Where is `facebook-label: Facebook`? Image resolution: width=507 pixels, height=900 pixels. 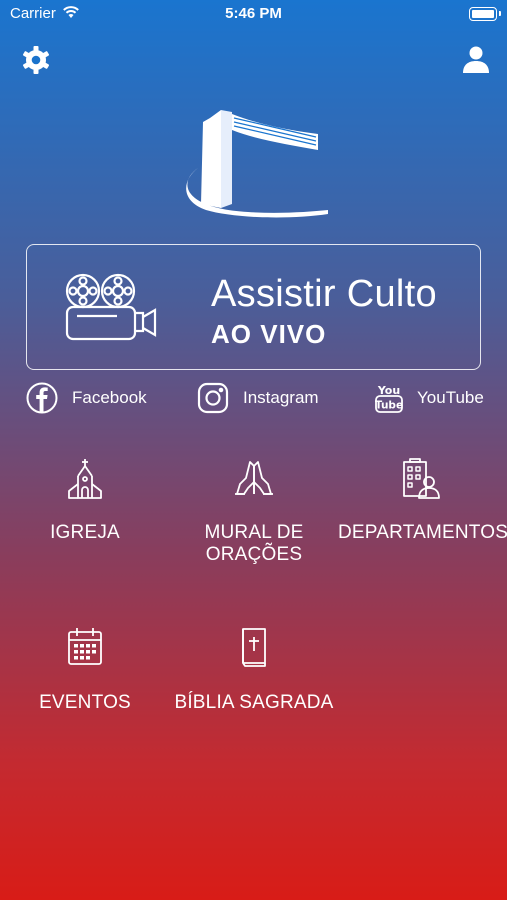 facebook-label: Facebook is located at coordinates (109, 397).